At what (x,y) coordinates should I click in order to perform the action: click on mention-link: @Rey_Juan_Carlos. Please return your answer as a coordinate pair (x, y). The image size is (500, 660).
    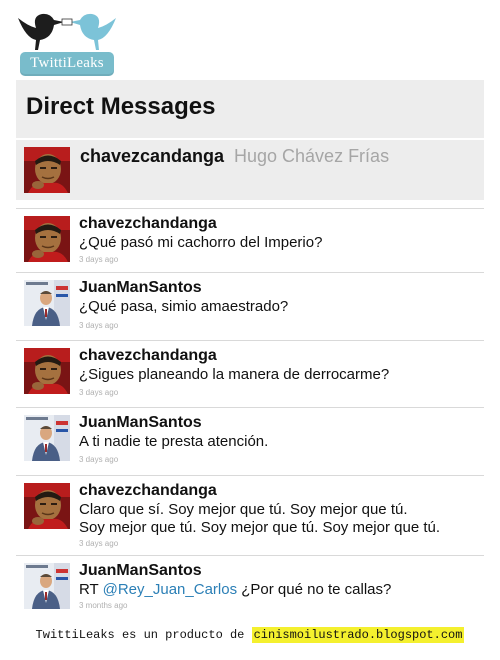
    Looking at the image, I should click on (170, 589).